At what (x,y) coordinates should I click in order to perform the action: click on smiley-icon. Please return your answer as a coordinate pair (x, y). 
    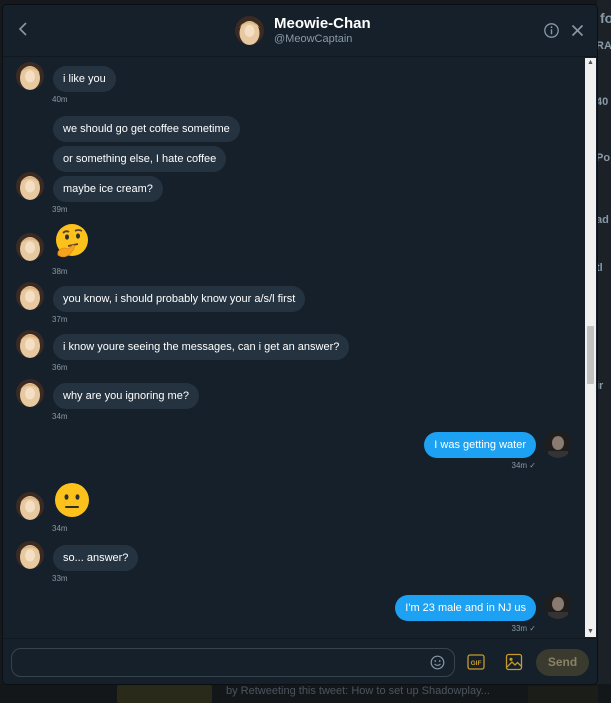
    Looking at the image, I should click on (437, 662).